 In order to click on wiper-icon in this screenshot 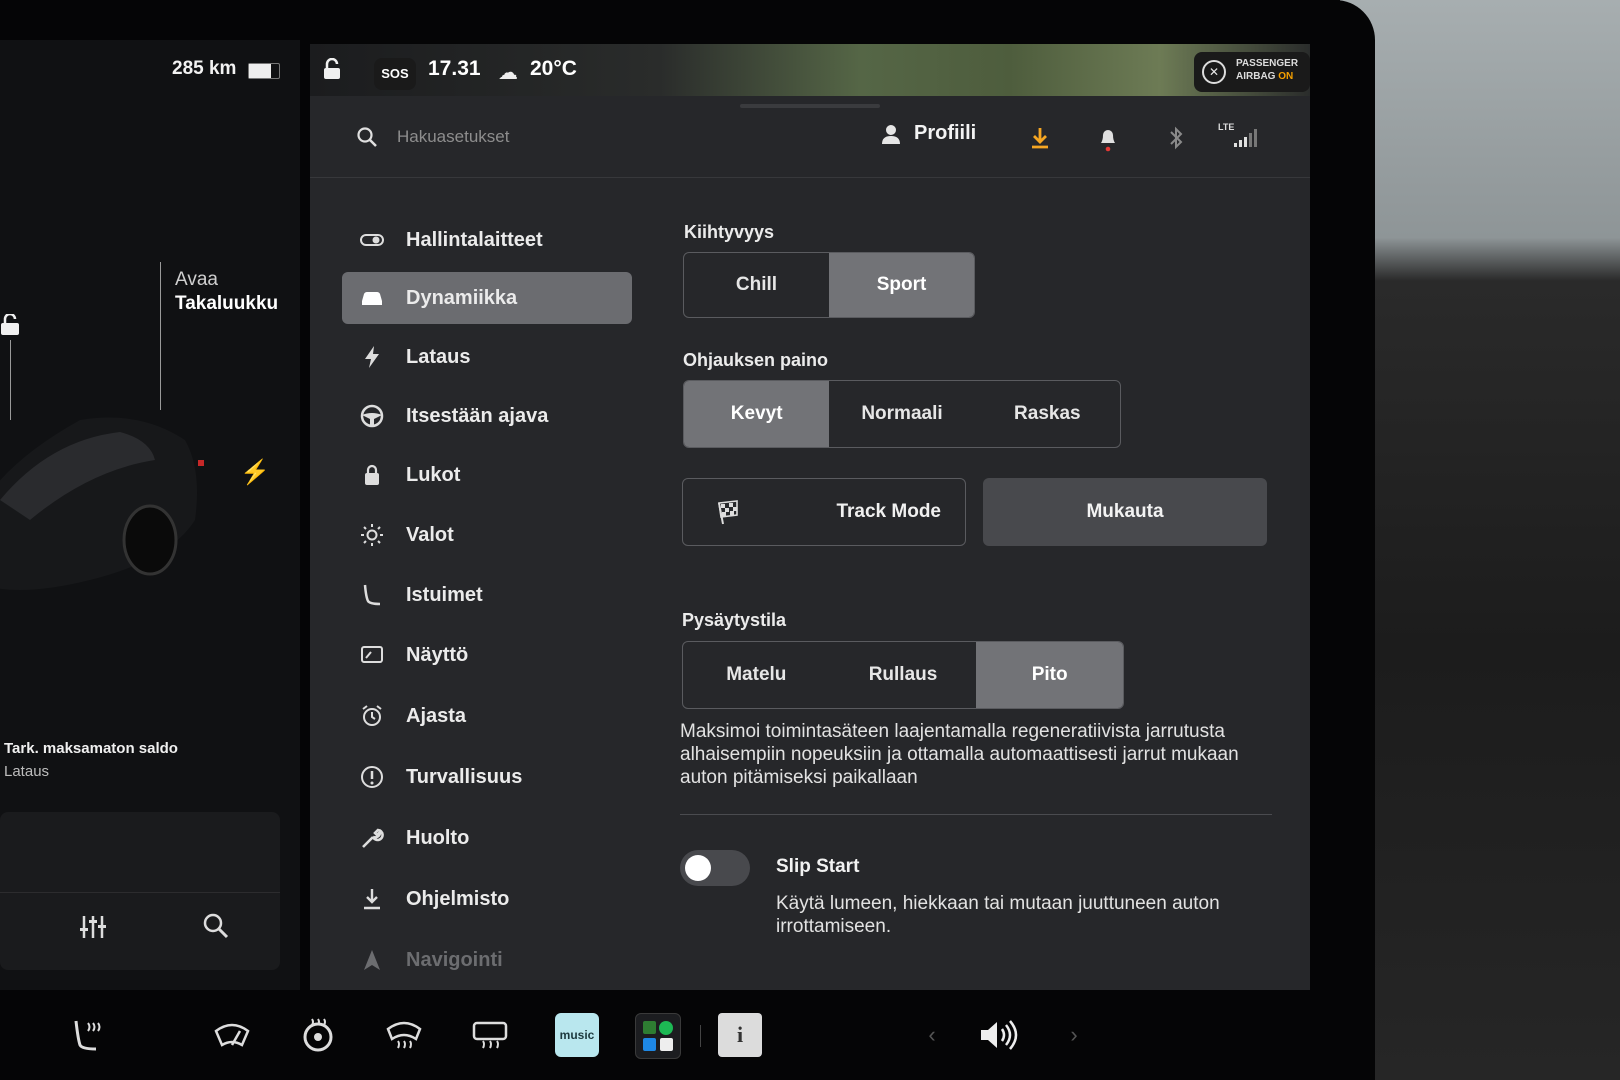, I will do `click(232, 1035)`.